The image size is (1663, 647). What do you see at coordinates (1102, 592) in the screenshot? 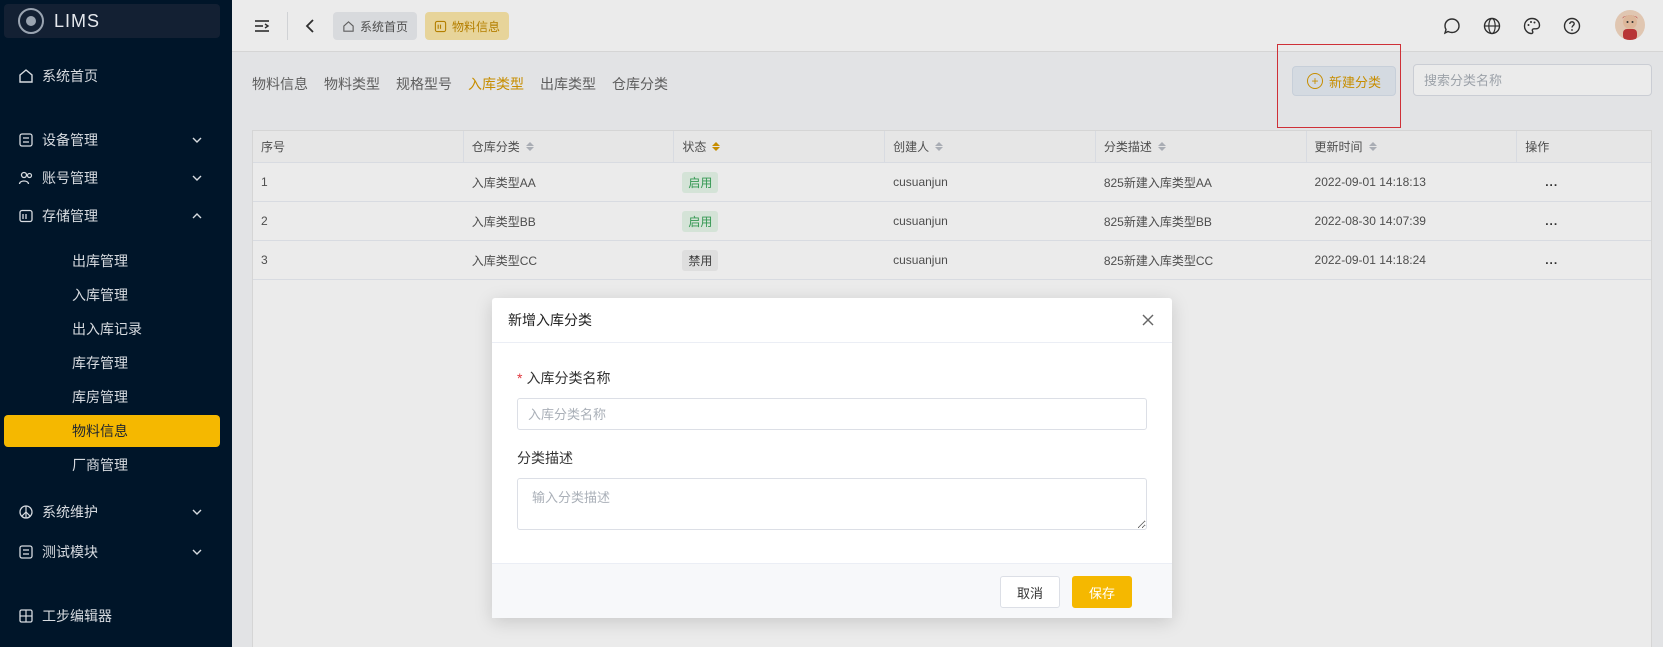
I see `save-button: 保存` at bounding box center [1102, 592].